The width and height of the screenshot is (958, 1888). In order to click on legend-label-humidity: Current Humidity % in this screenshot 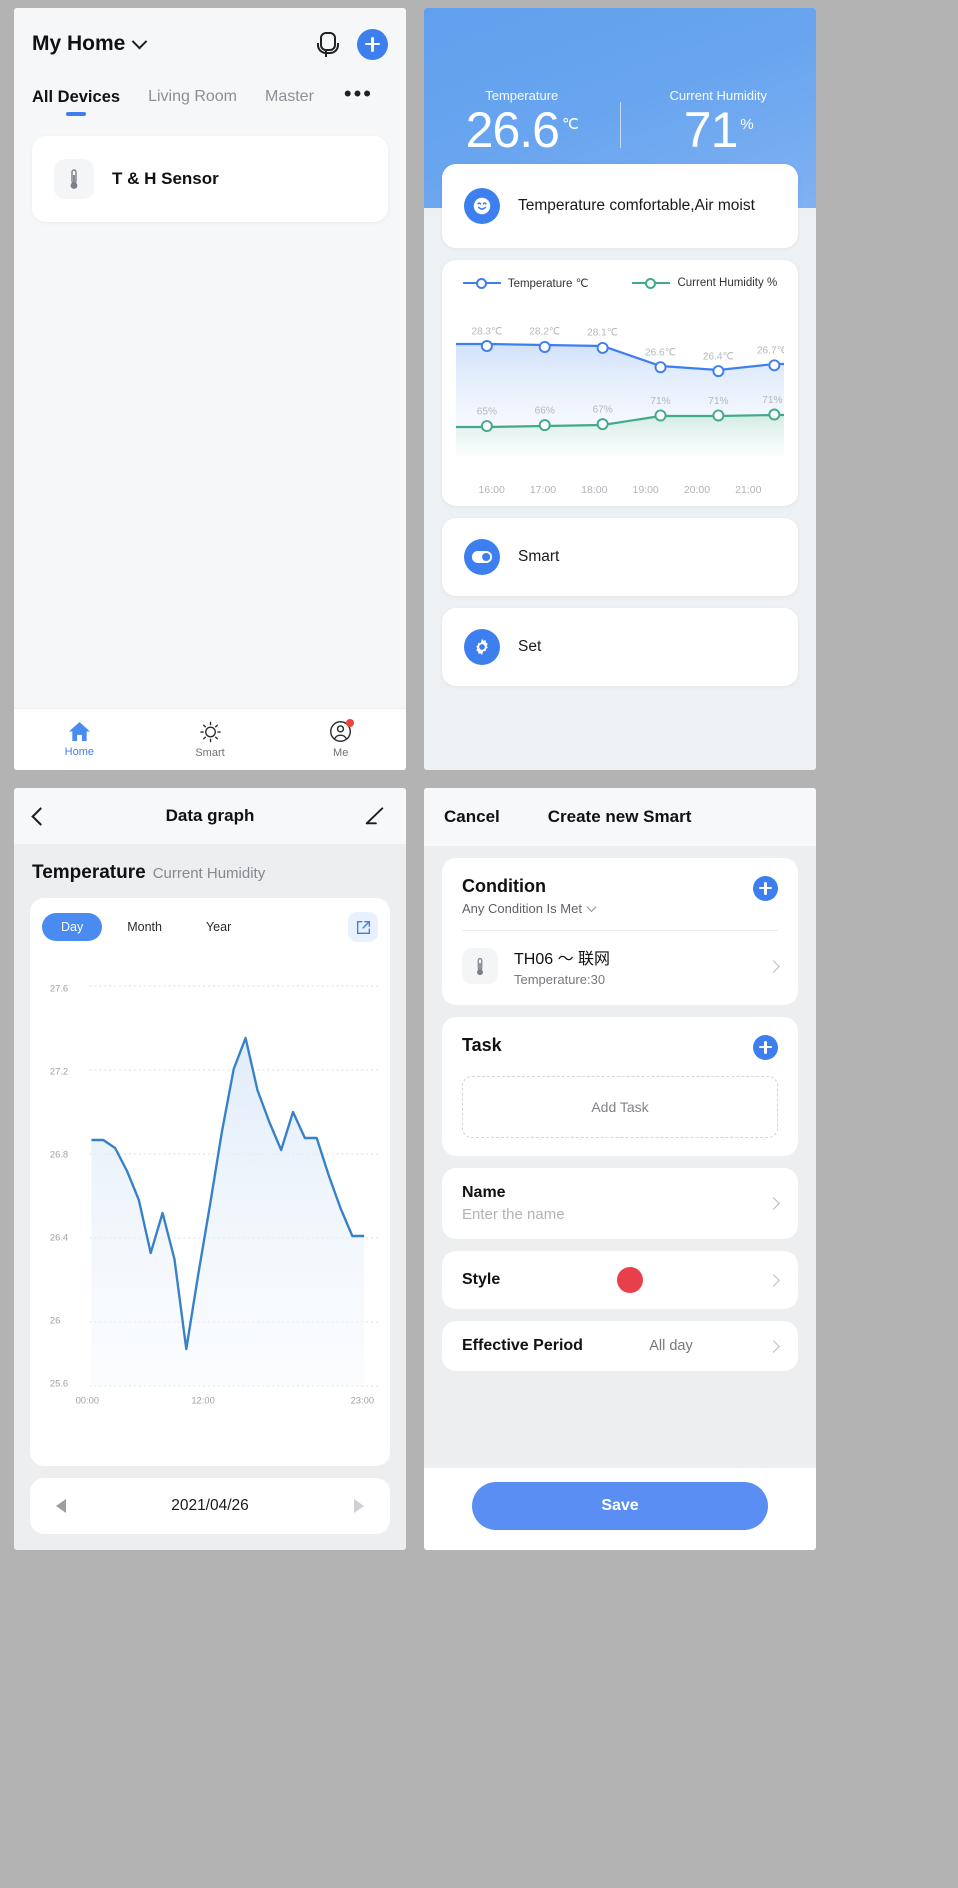, I will do `click(727, 283)`.